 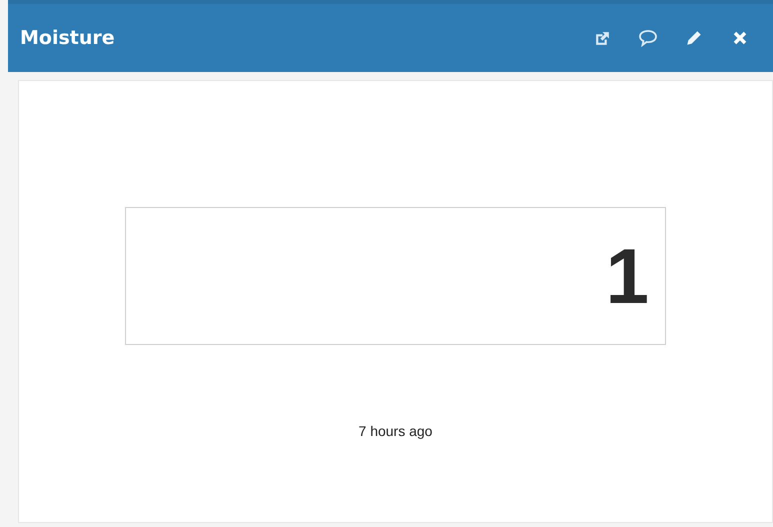 I want to click on reading-value: 1, so click(x=627, y=276).